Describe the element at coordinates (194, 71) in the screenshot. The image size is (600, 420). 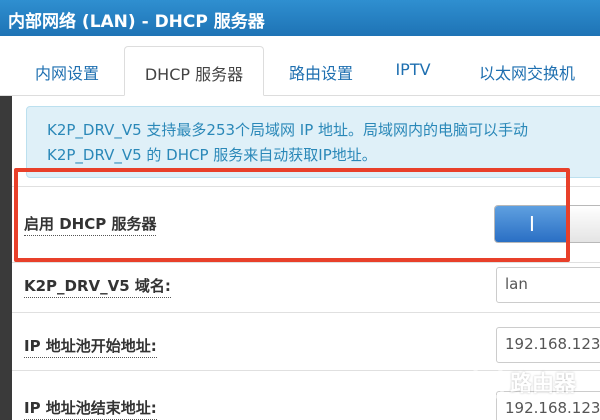
I see `tab-dhcp-server: DHCP 服务器` at that location.